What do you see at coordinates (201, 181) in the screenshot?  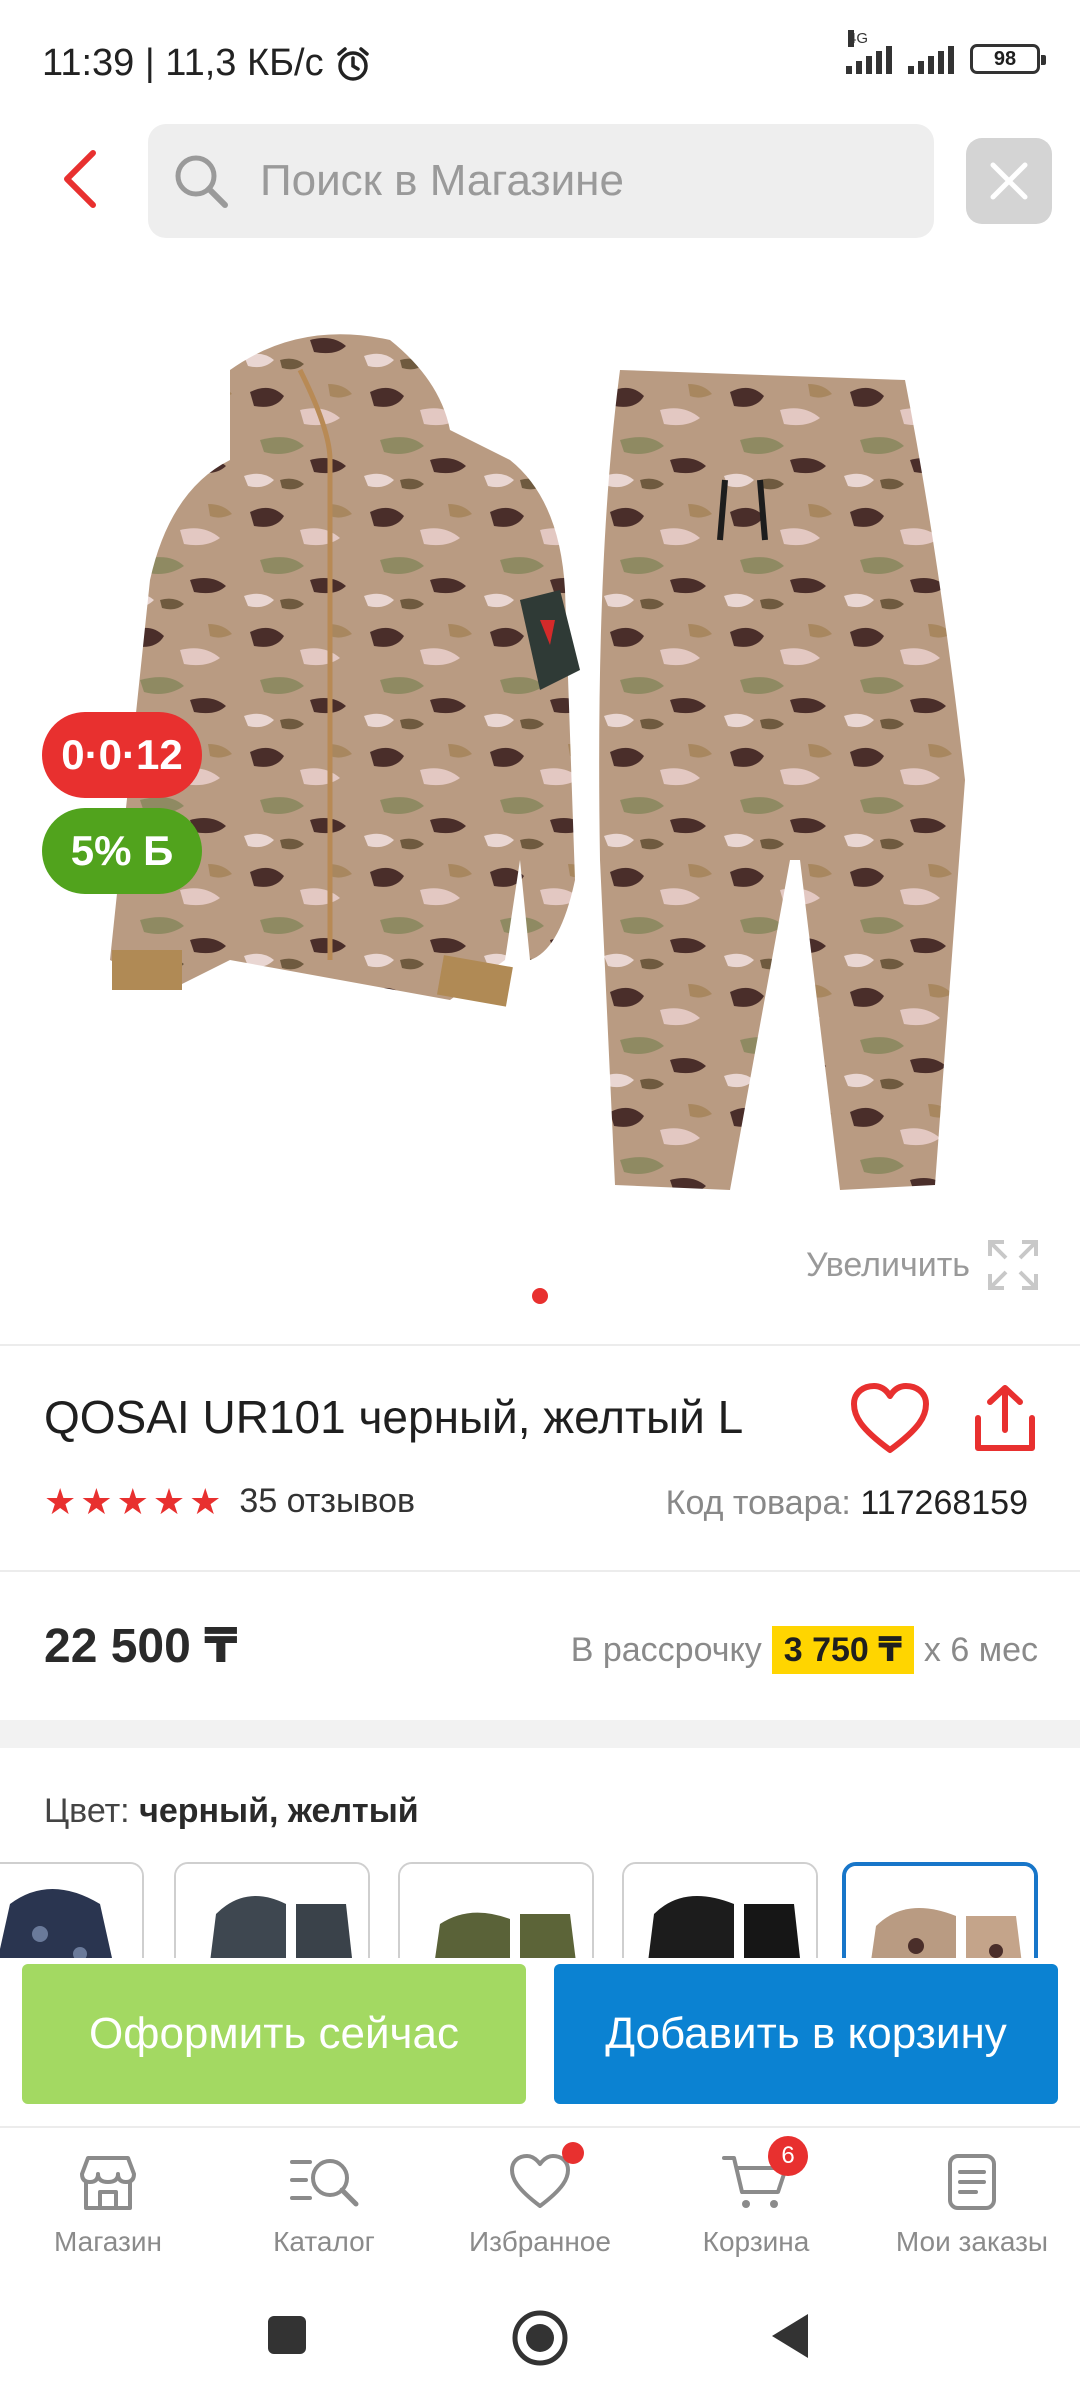 I see `search-icon` at bounding box center [201, 181].